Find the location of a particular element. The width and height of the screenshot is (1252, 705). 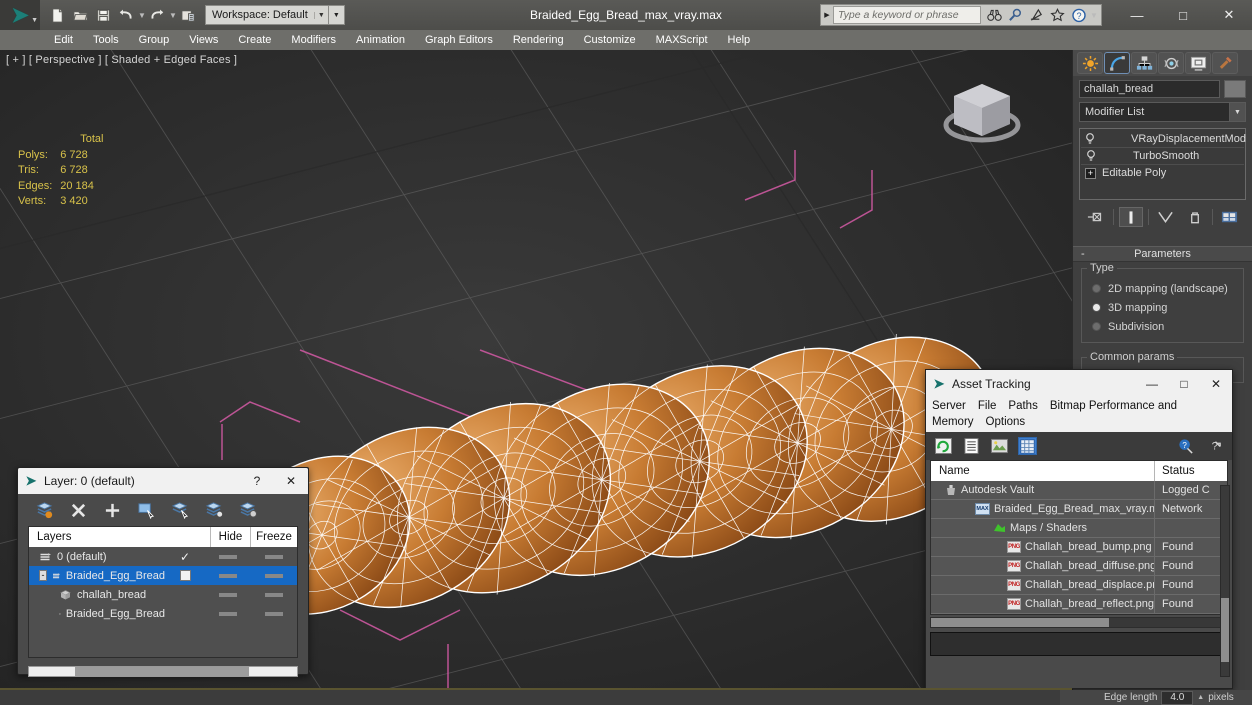

asset-horizontal-scrollbar is located at coordinates (1079, 622).